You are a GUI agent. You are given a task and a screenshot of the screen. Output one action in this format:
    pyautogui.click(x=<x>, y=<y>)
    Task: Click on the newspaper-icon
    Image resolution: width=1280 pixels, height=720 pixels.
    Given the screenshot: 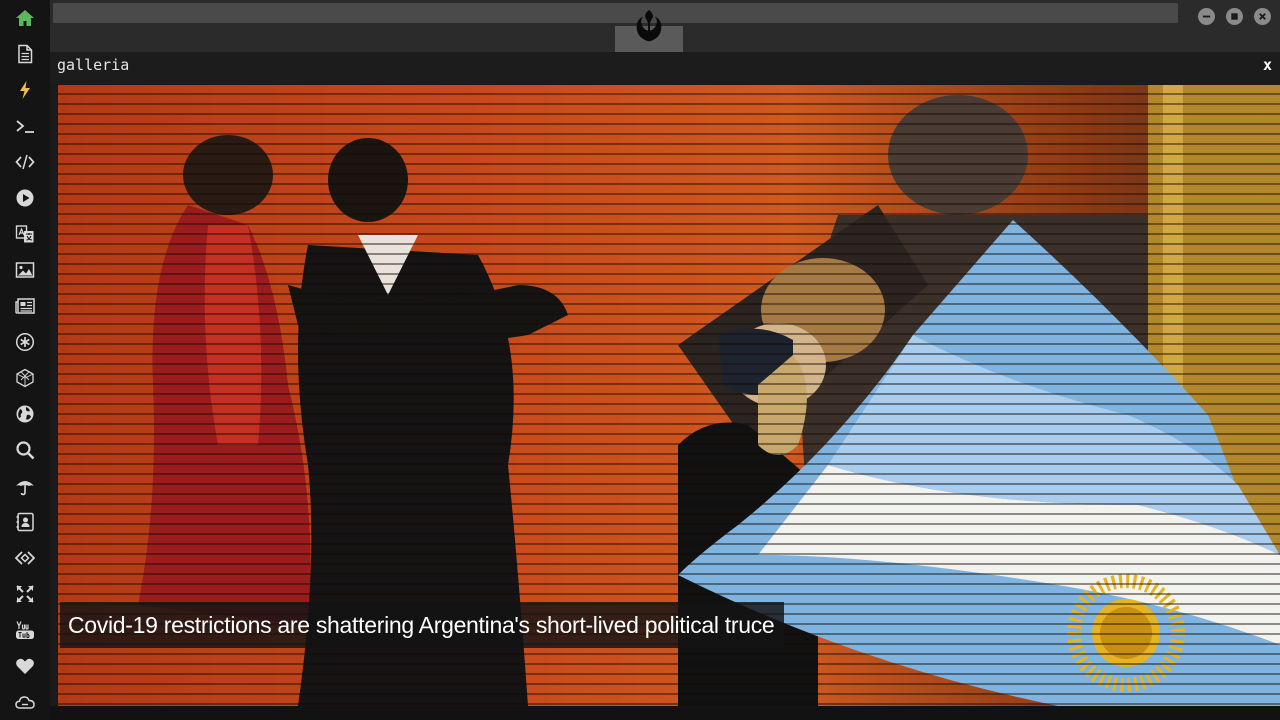 What is the action you would take?
    pyautogui.click(x=25, y=306)
    